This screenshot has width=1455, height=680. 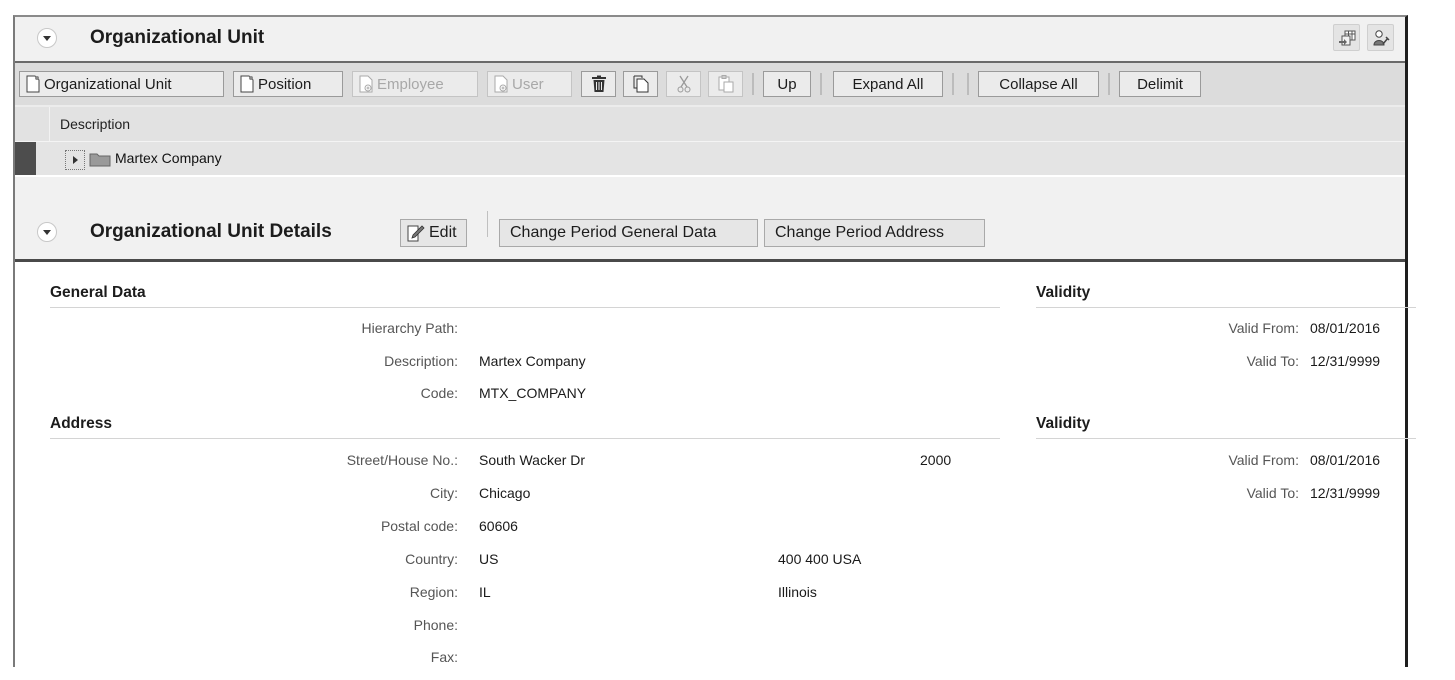 What do you see at coordinates (409, 328) in the screenshot?
I see `hierarchy-path-label: Hierarchy Path:` at bounding box center [409, 328].